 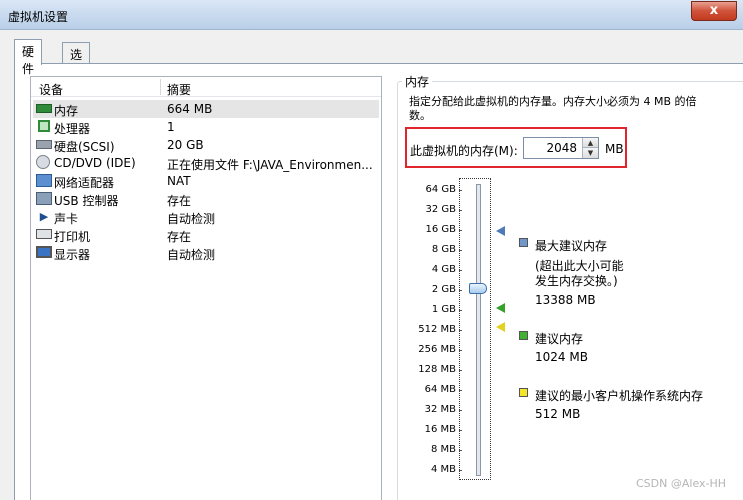 What do you see at coordinates (44, 180) in the screenshot?
I see `network-adapter-icon` at bounding box center [44, 180].